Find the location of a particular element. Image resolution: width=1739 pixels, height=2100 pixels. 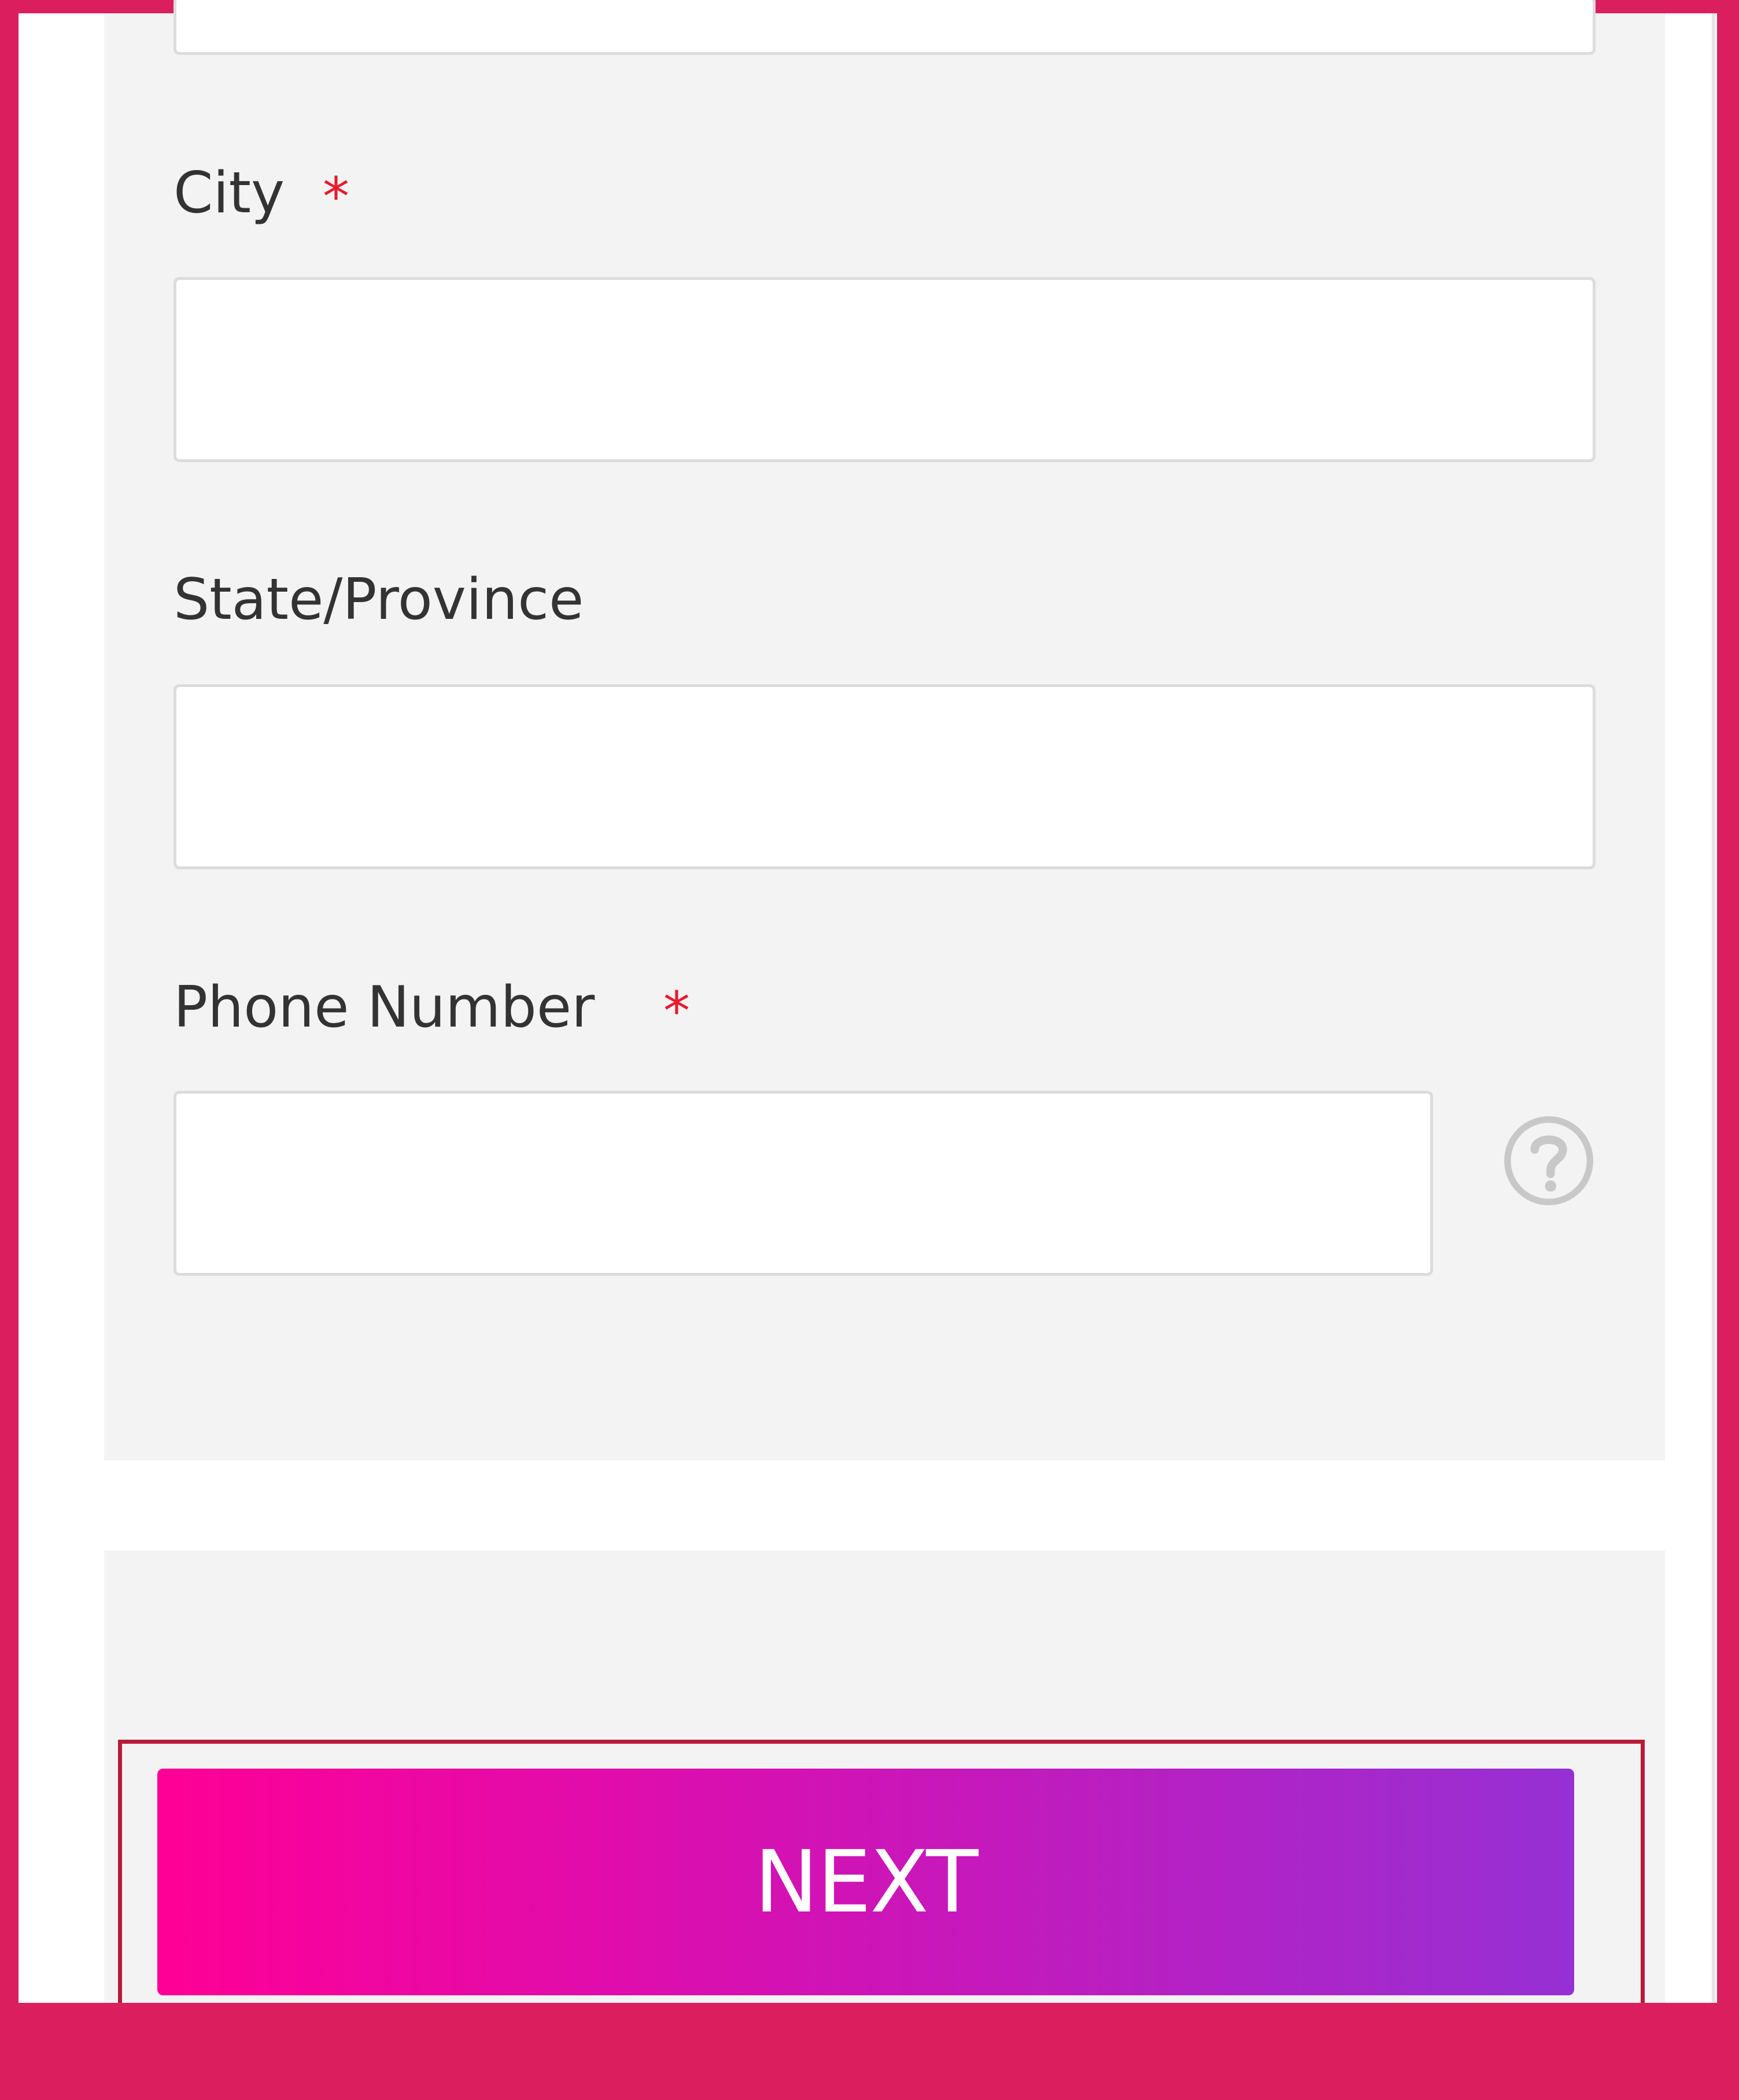

next-button: NEXT is located at coordinates (866, 1882).